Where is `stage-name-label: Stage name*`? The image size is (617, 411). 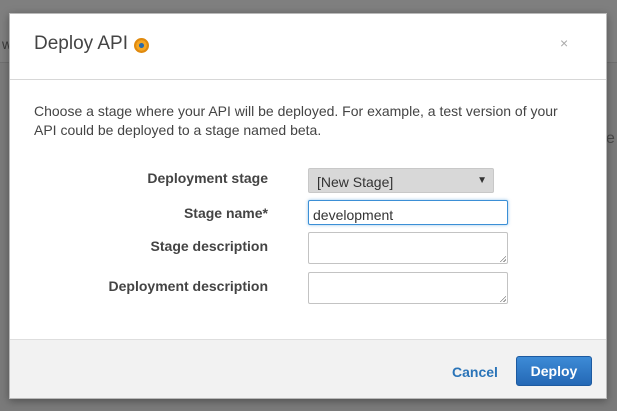
stage-name-label: Stage name* is located at coordinates (225, 213).